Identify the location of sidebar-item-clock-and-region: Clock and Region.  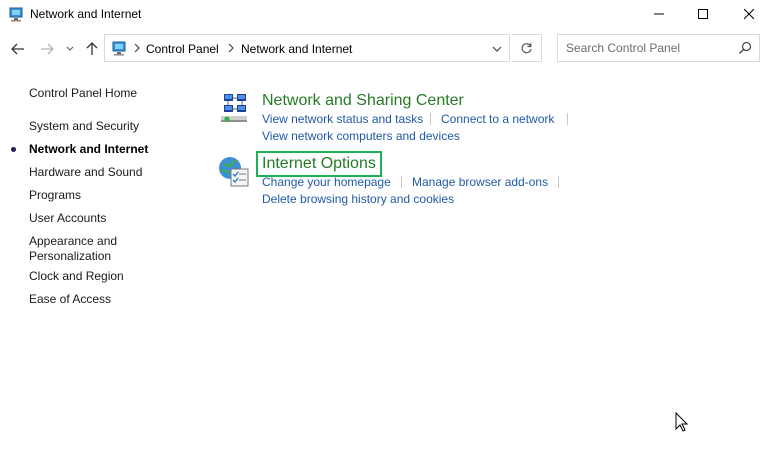
(76, 276).